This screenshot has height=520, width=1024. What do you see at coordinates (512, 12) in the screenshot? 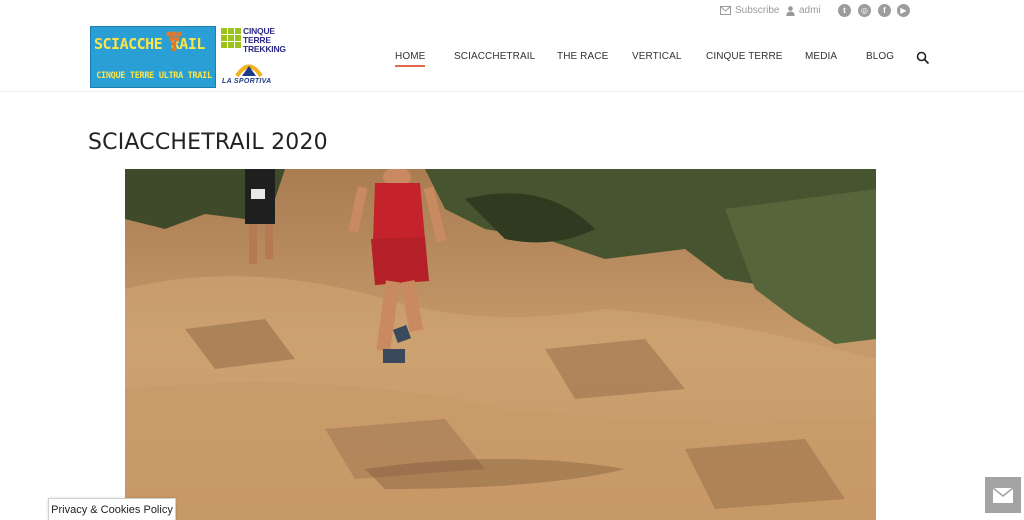
I see `top-bar: Subscribe admi t ◎ f ▶` at bounding box center [512, 12].